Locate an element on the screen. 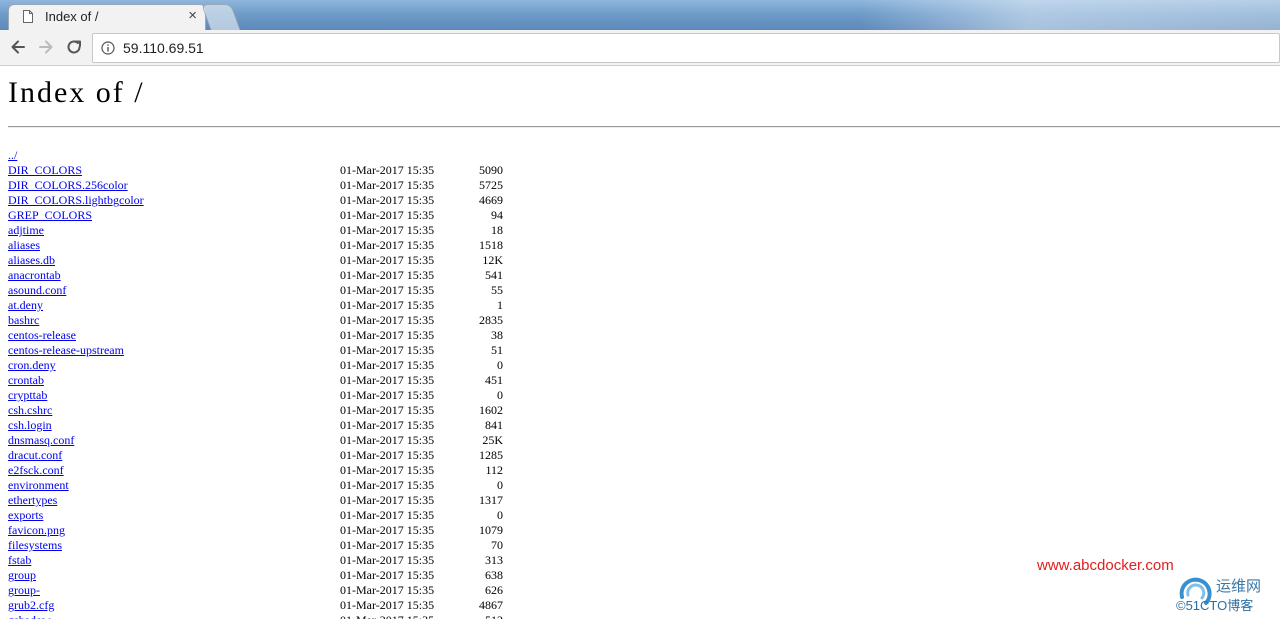 The width and height of the screenshot is (1280, 619). file-size: 70 is located at coordinates (497, 545).